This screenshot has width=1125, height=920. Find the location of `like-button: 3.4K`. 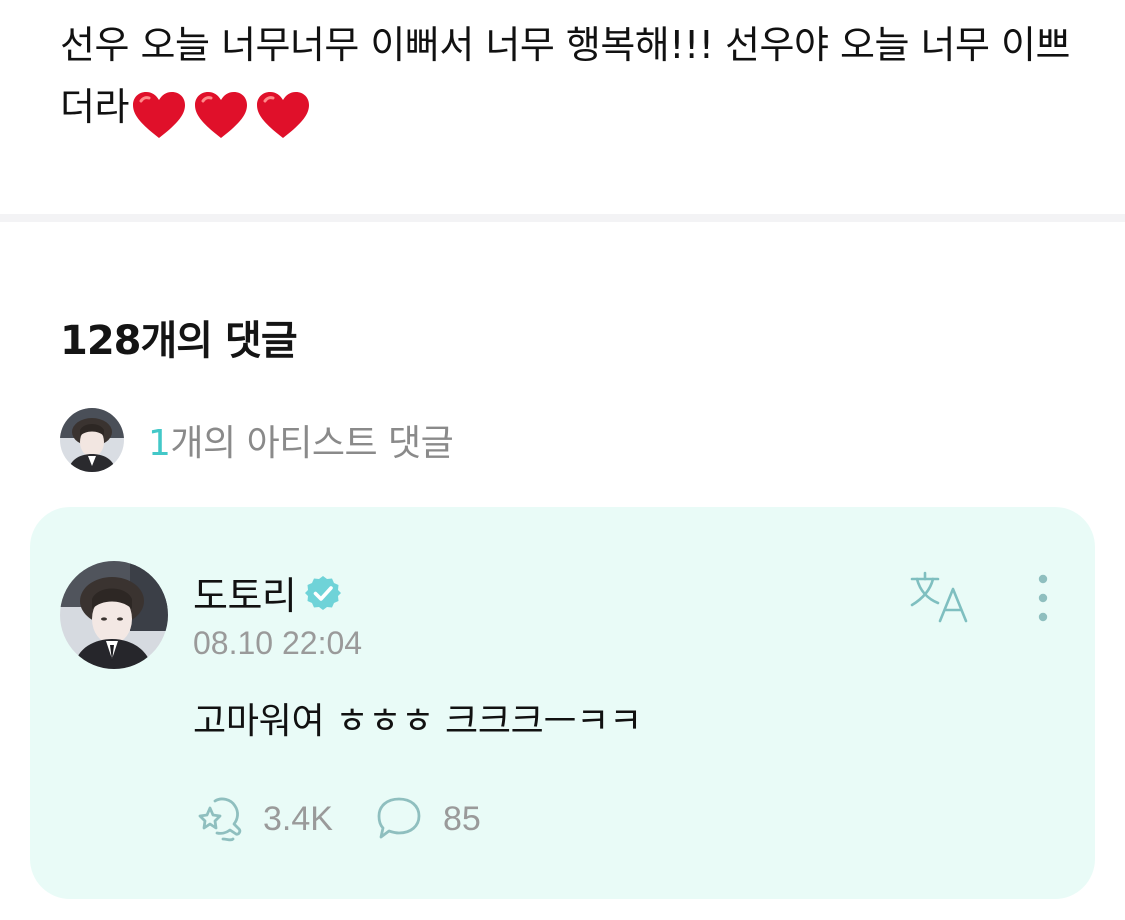

like-button: 3.4K is located at coordinates (263, 819).